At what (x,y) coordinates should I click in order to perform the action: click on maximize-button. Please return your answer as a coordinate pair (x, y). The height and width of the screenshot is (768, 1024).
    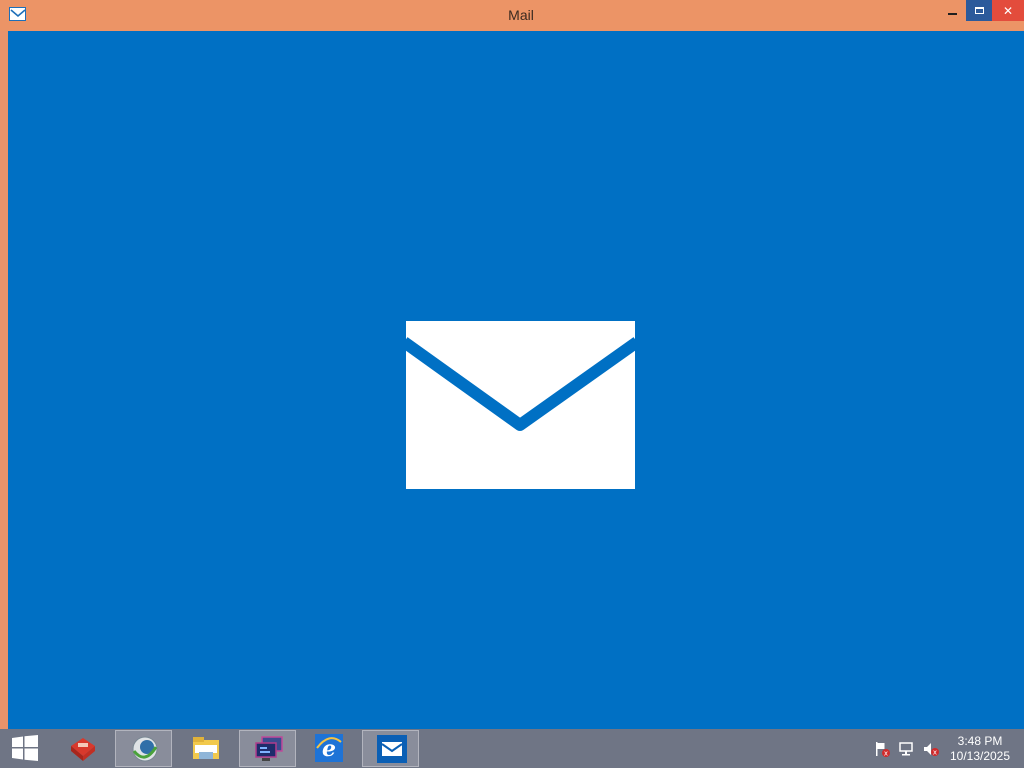
    Looking at the image, I should click on (979, 10).